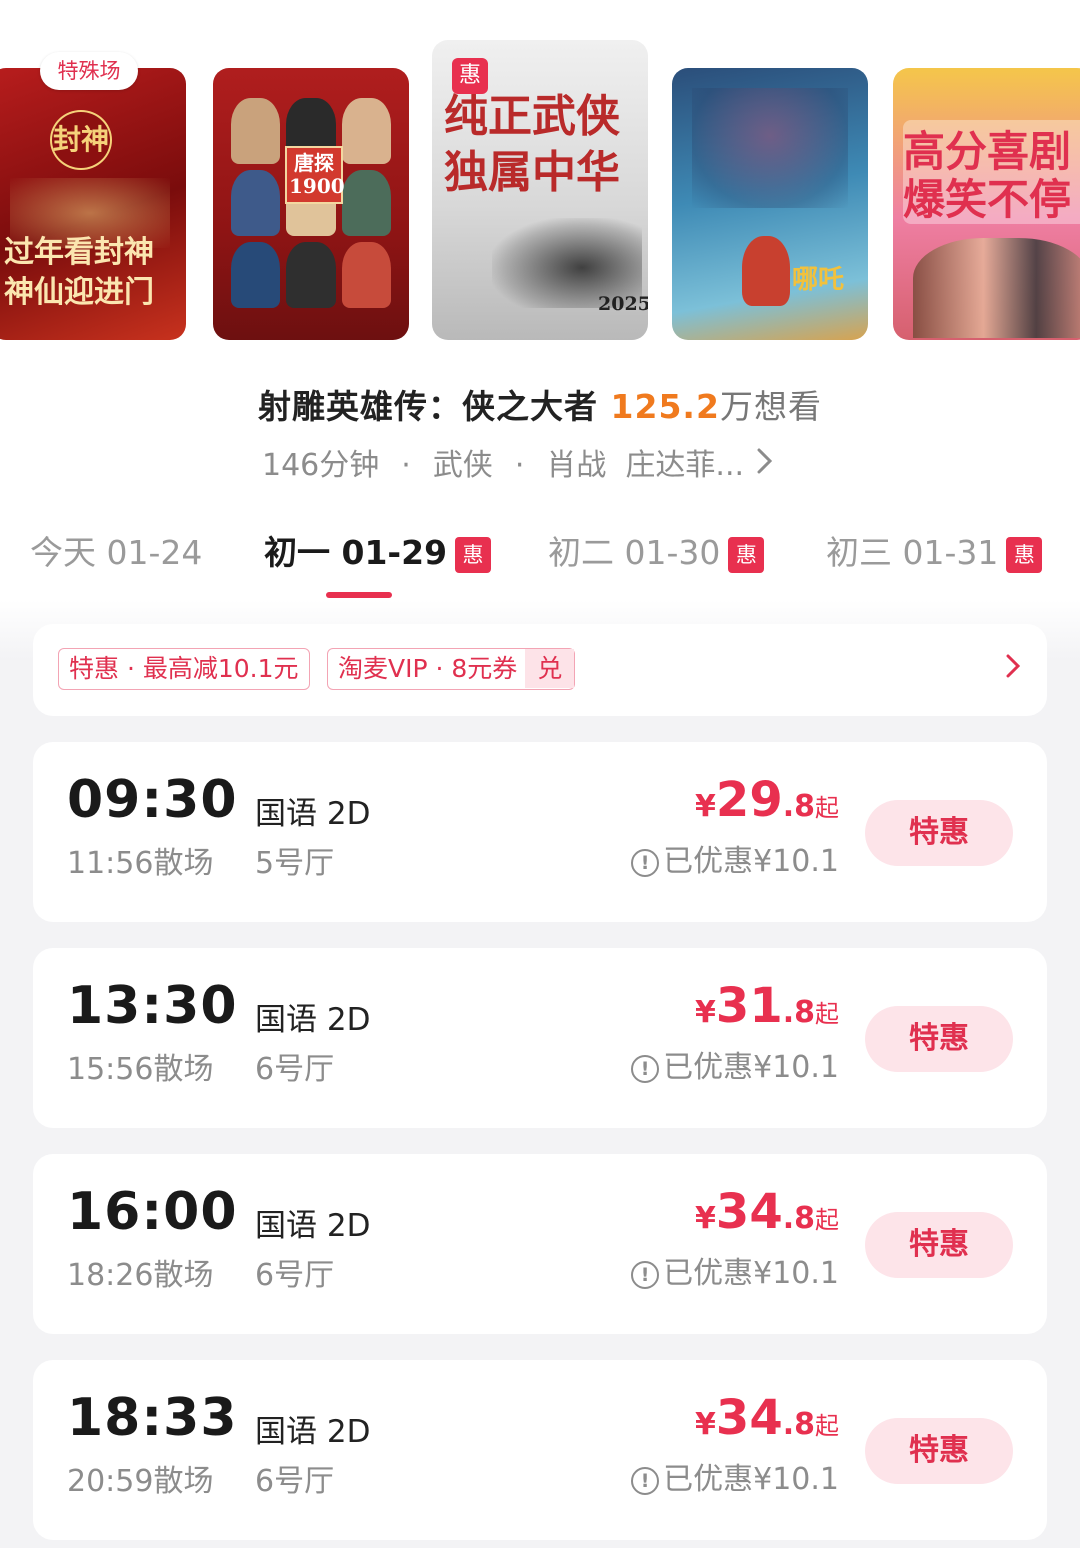 This screenshot has width=1080, height=1548. I want to click on end-time: 20:59散场, so click(140, 1481).